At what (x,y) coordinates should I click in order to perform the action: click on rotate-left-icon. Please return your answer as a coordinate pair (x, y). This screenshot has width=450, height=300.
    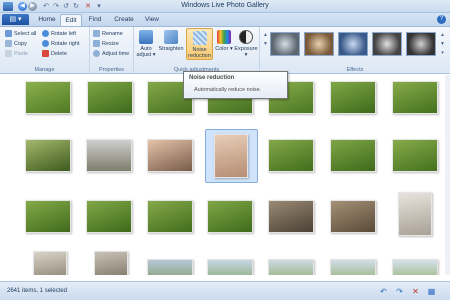
    Looking at the image, I should click on (45, 34).